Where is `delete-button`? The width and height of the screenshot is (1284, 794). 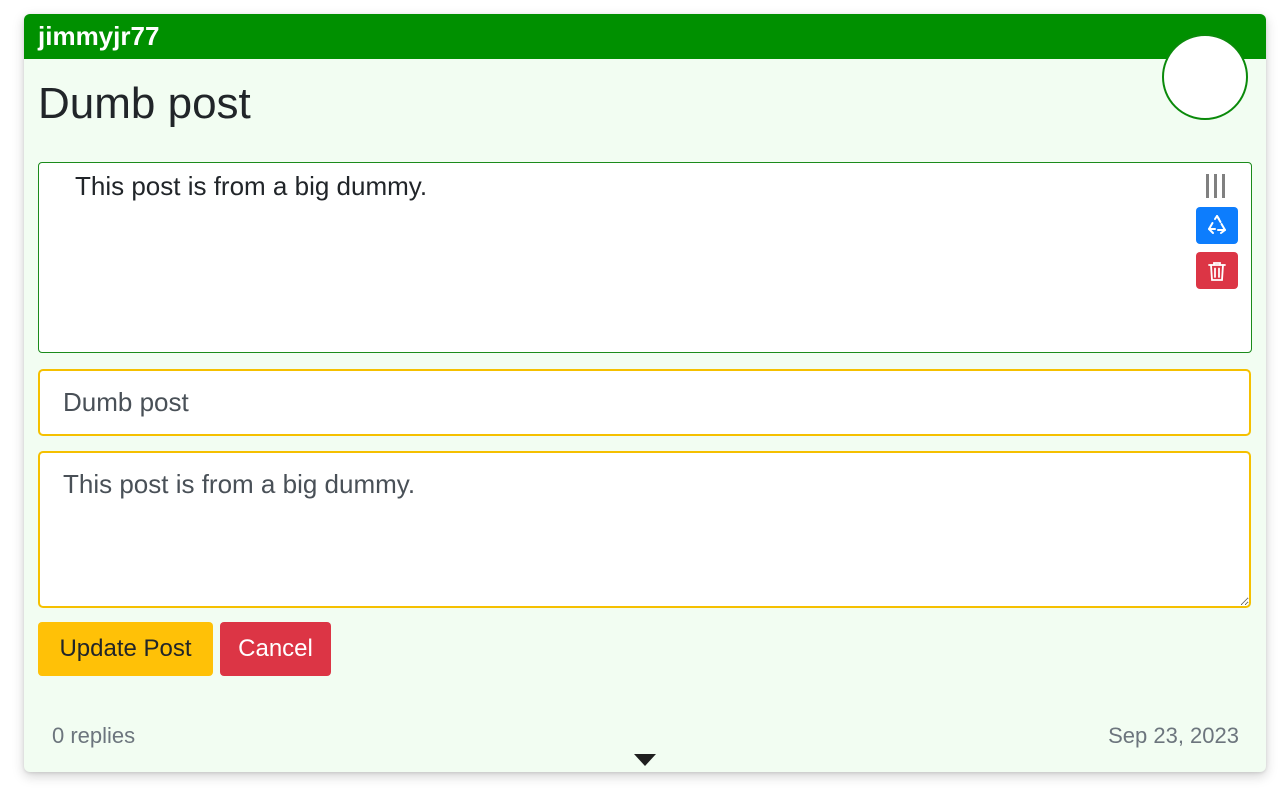
delete-button is located at coordinates (1217, 270).